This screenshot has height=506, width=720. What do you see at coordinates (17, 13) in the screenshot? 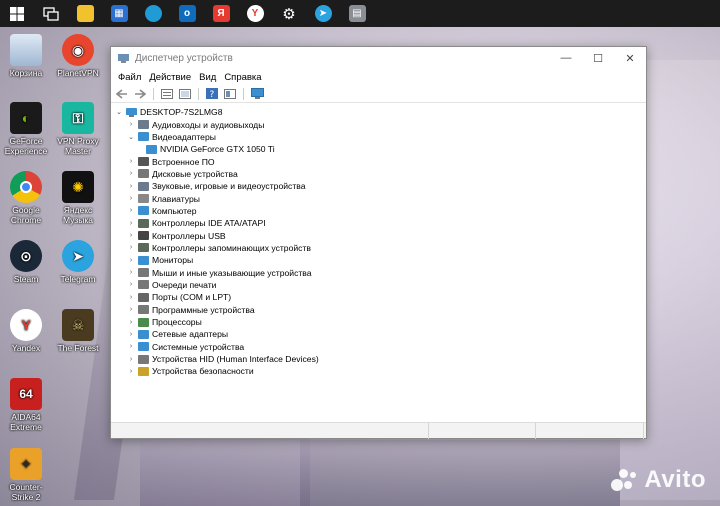
I see `windows-start-icon` at bounding box center [17, 13].